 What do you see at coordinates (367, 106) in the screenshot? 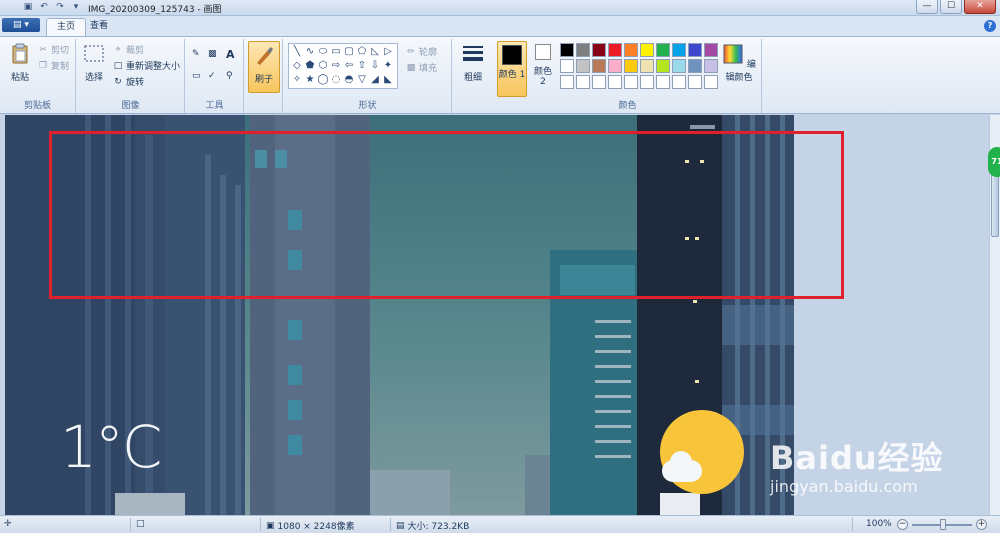
I see `shapes-group-label: 形状` at bounding box center [367, 106].